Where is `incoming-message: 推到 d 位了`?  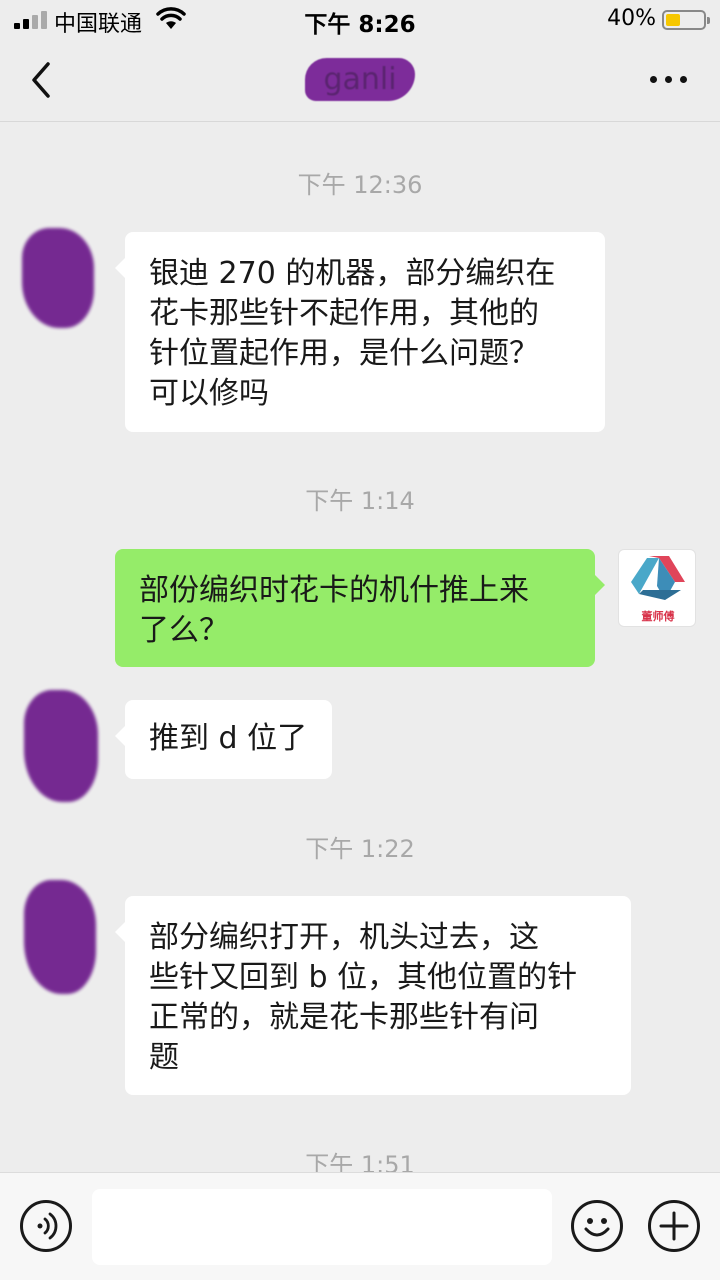 incoming-message: 推到 d 位了 is located at coordinates (223, 739).